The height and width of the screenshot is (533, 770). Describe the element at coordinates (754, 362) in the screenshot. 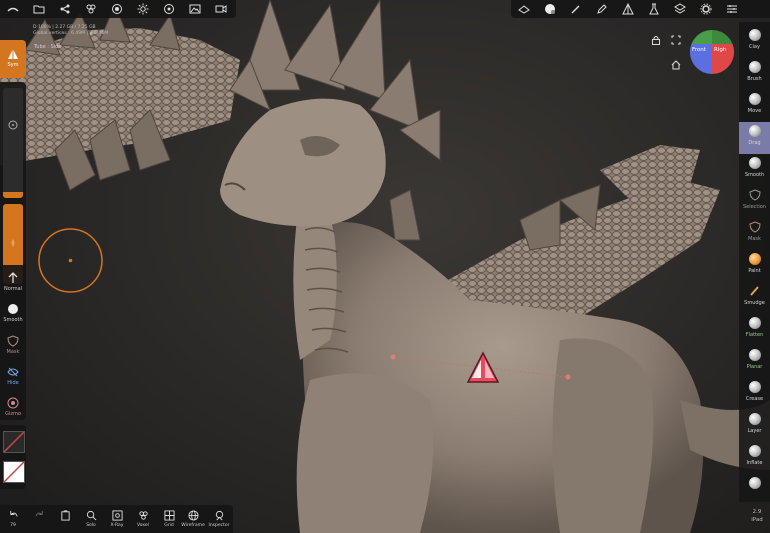

I see `tool-planar: Planar` at that location.